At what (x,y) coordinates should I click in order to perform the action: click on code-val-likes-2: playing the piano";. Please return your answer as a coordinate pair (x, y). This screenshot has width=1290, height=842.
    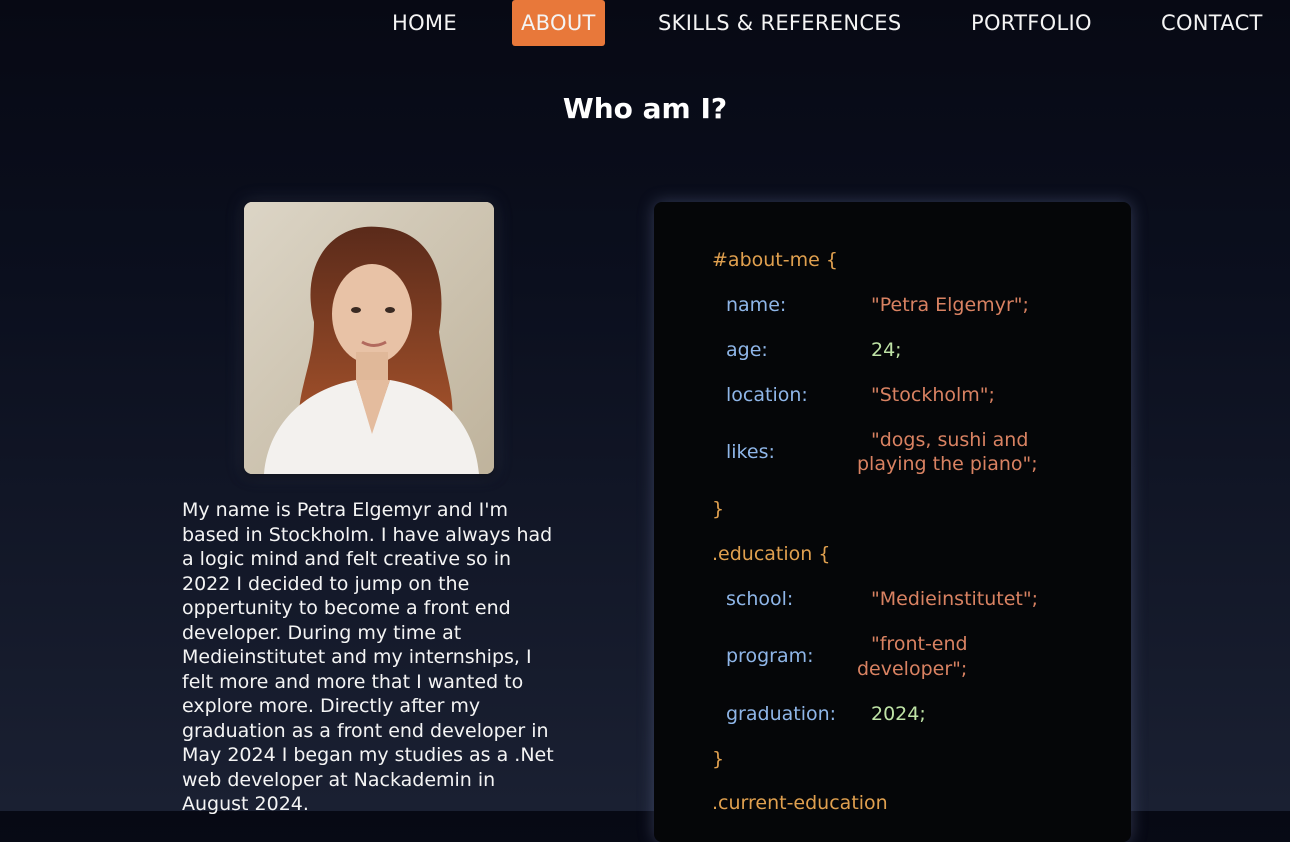
    Looking at the image, I should click on (947, 464).